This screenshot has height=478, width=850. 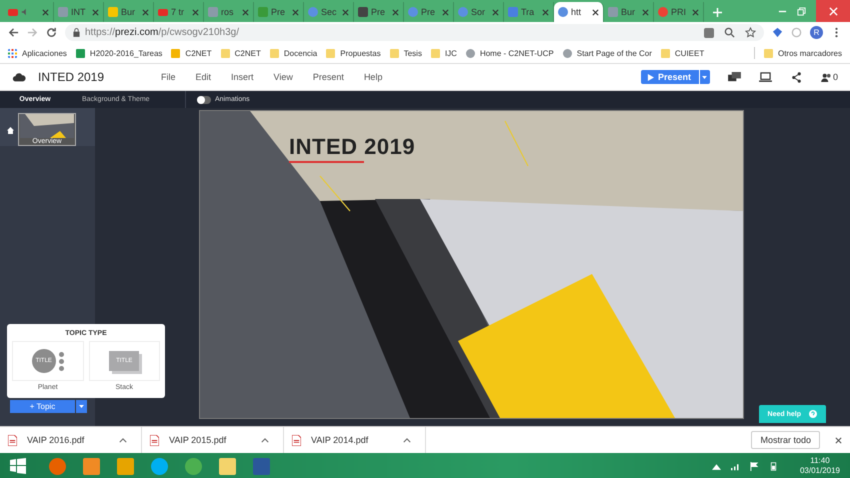 I want to click on browser-tab: 7 tr, so click(x=179, y=12).